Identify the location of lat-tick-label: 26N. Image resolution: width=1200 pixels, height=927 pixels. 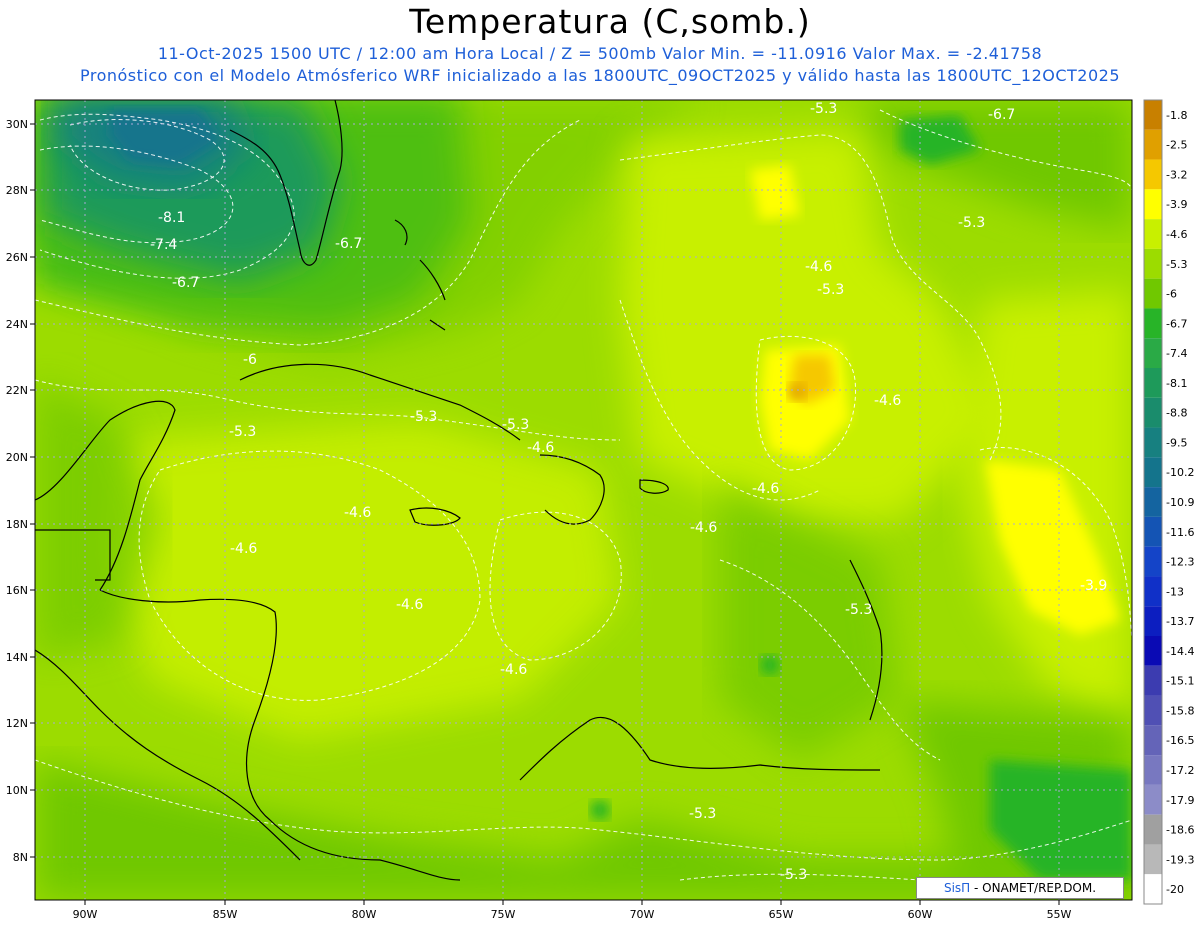
(17, 257).